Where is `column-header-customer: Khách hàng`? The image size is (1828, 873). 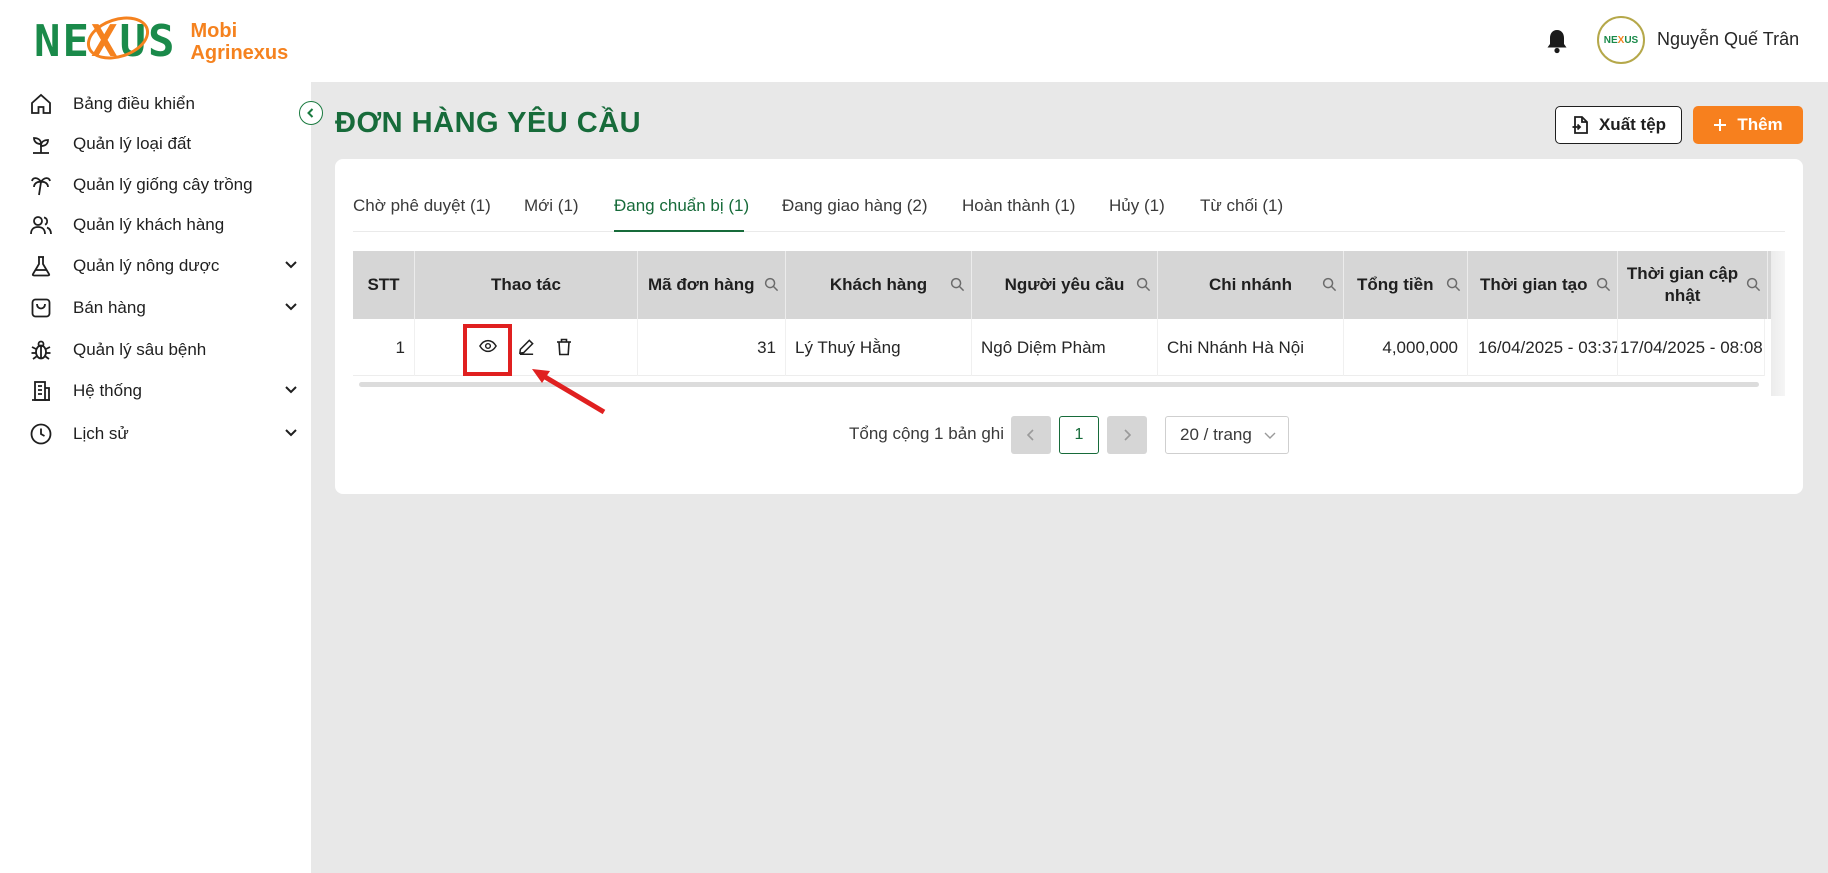
column-header-customer: Khách hàng is located at coordinates (879, 285).